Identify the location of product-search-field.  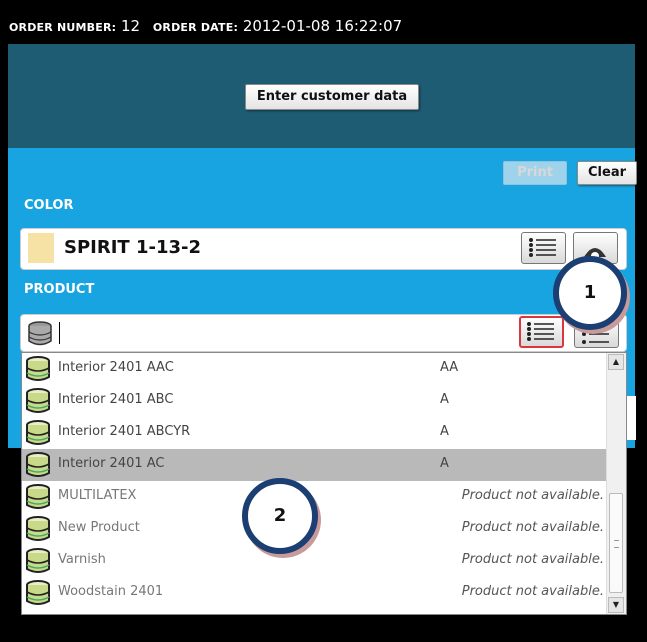
(323, 333).